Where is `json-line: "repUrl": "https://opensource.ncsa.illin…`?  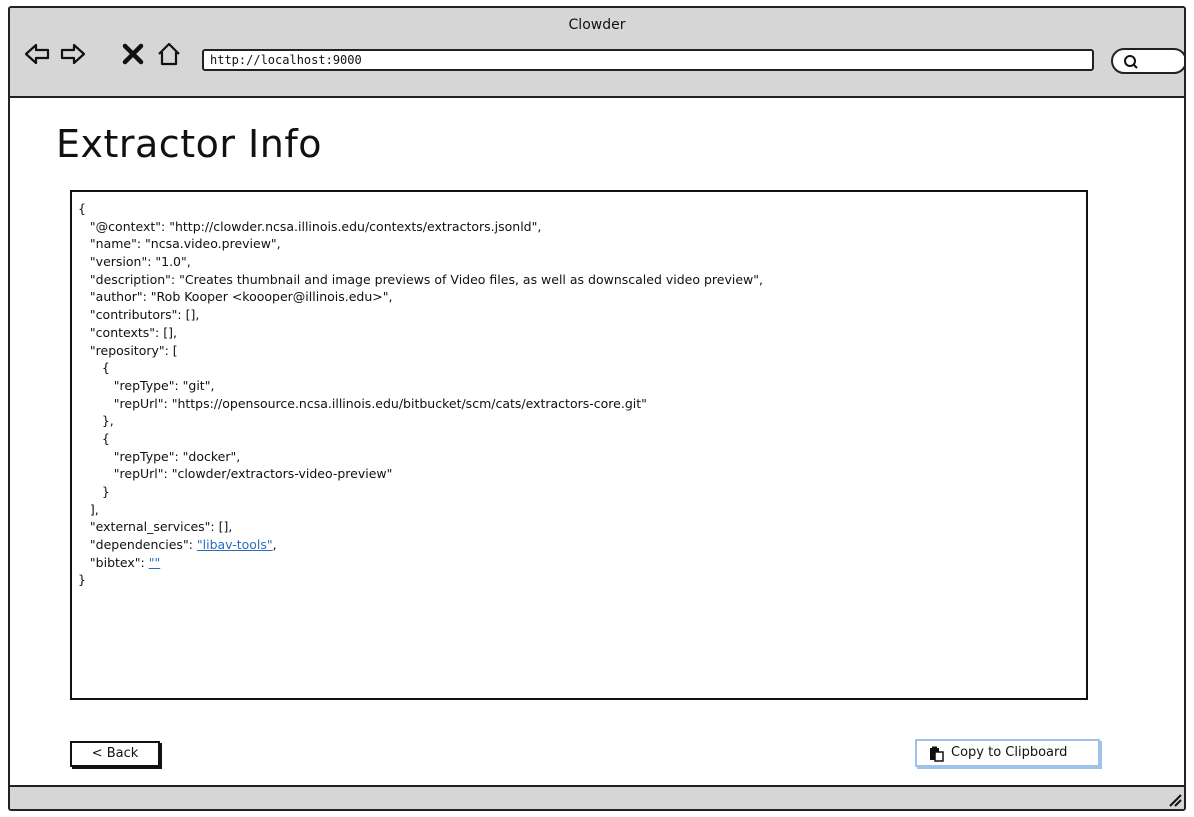
json-line: "repUrl": "https://opensource.ncsa.illin… is located at coordinates (362, 403).